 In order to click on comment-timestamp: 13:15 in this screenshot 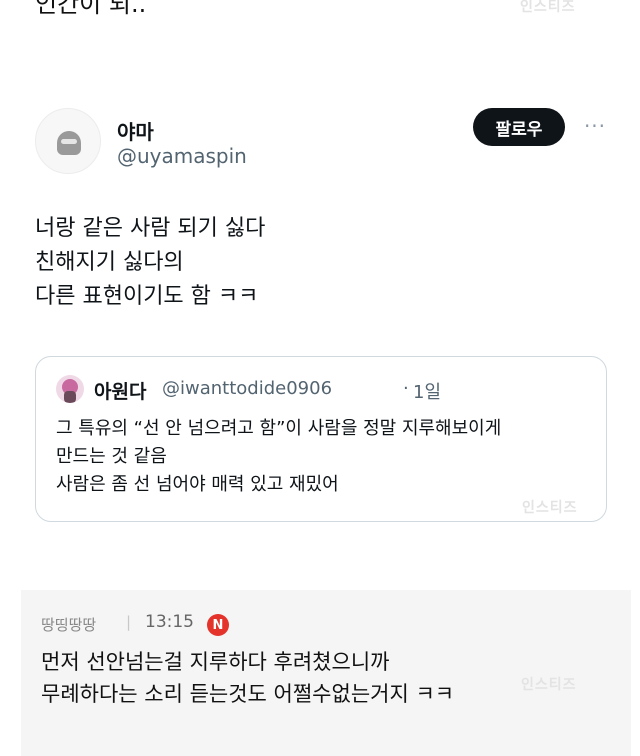, I will do `click(169, 622)`.